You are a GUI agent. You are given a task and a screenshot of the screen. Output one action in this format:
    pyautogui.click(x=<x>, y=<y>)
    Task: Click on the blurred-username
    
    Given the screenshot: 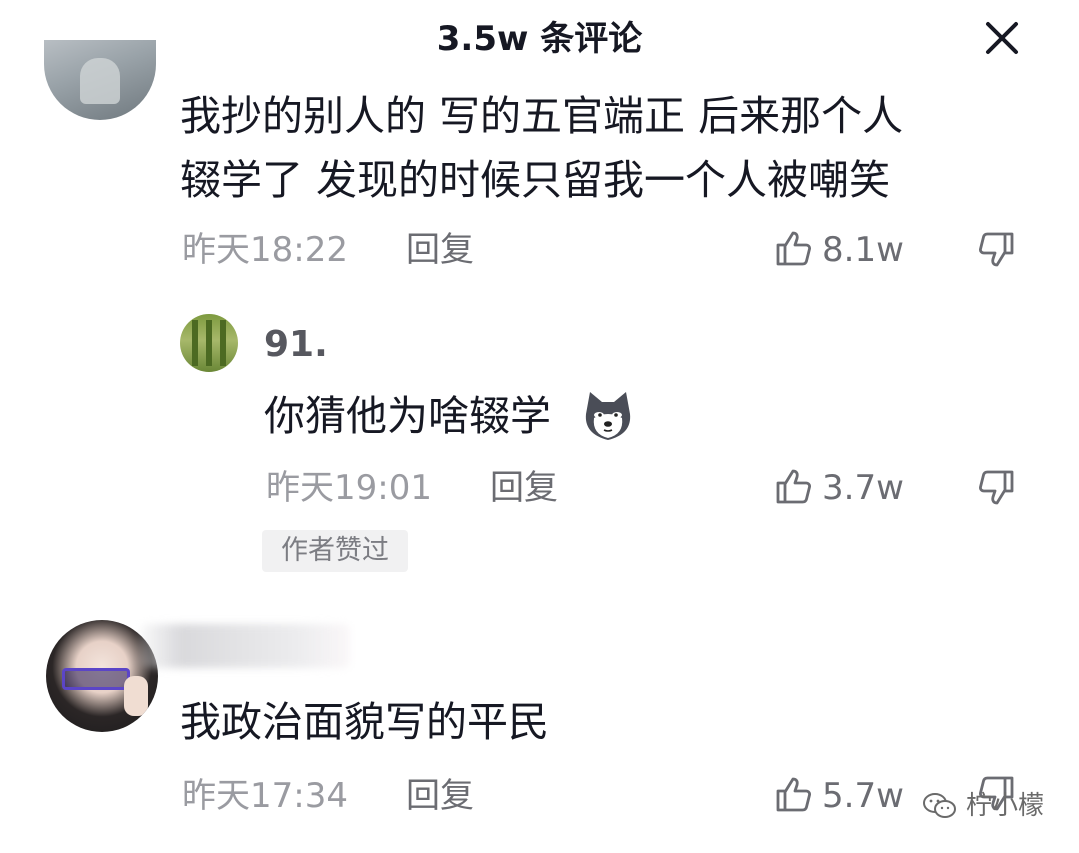 What is the action you would take?
    pyautogui.click(x=245, y=646)
    